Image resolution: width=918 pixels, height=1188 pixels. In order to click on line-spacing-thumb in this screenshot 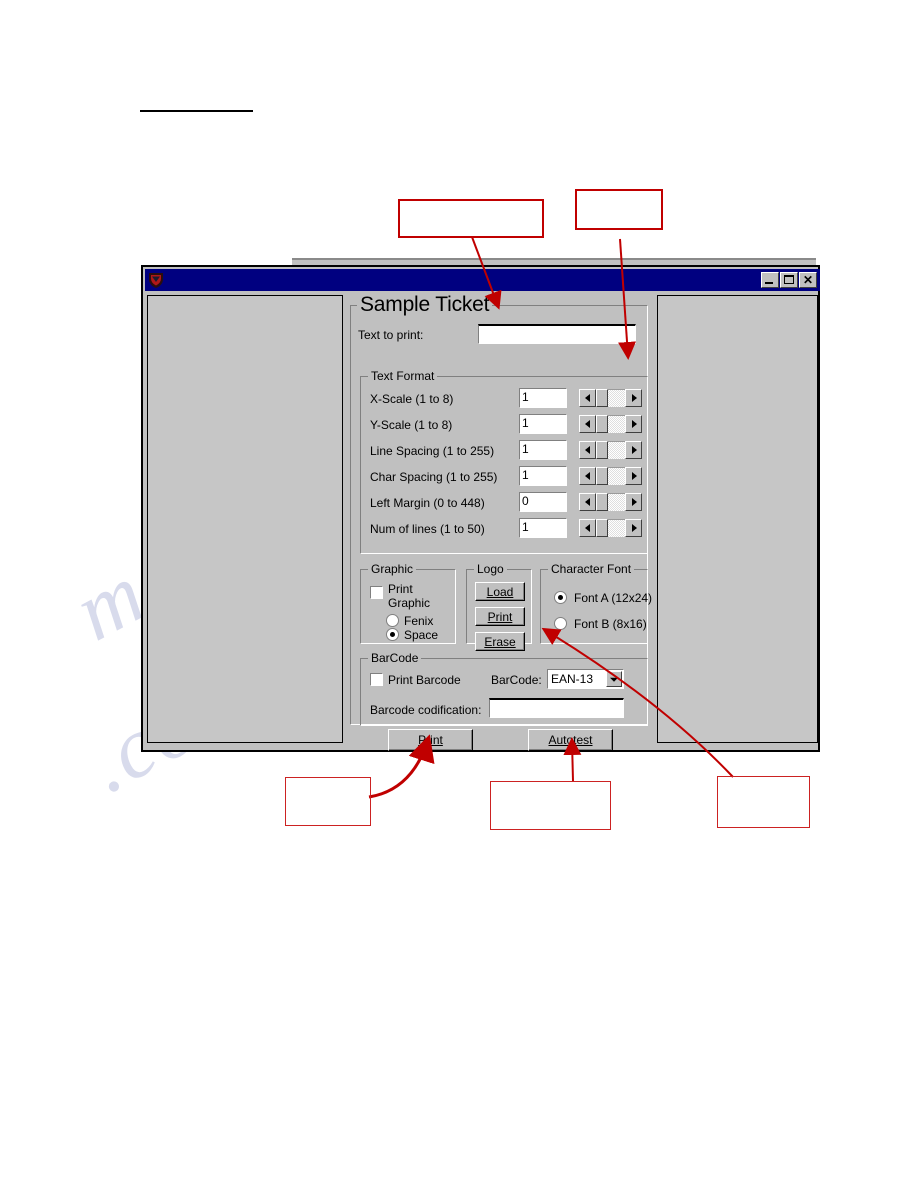, I will do `click(602, 450)`.